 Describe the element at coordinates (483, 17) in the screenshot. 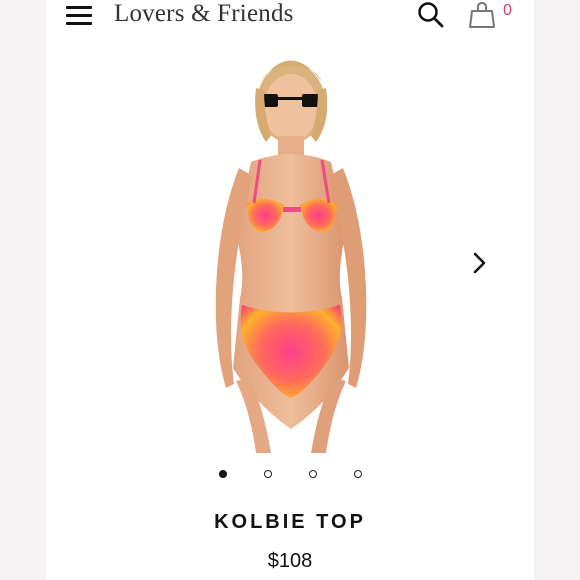

I see `shopping-bag-icon` at that location.